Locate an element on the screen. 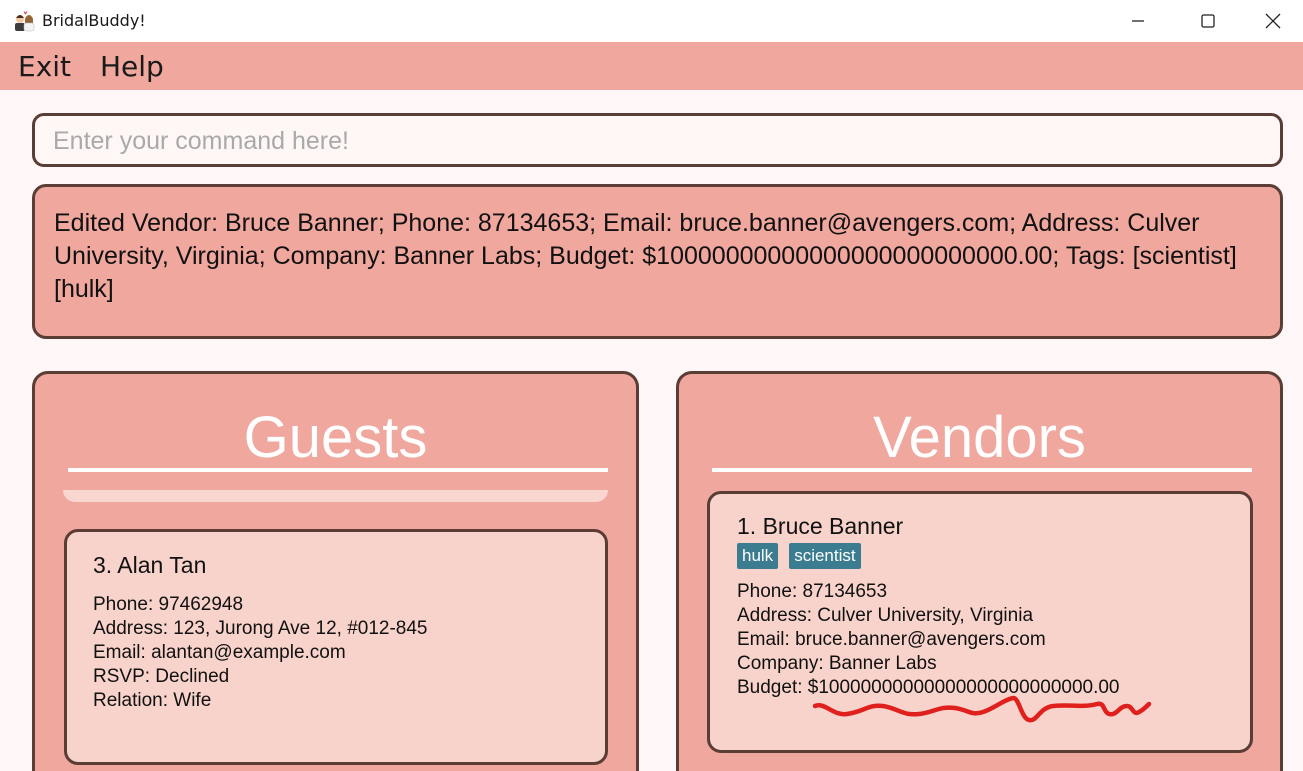 The image size is (1303, 771). maximize-button is located at coordinates (1208, 21).